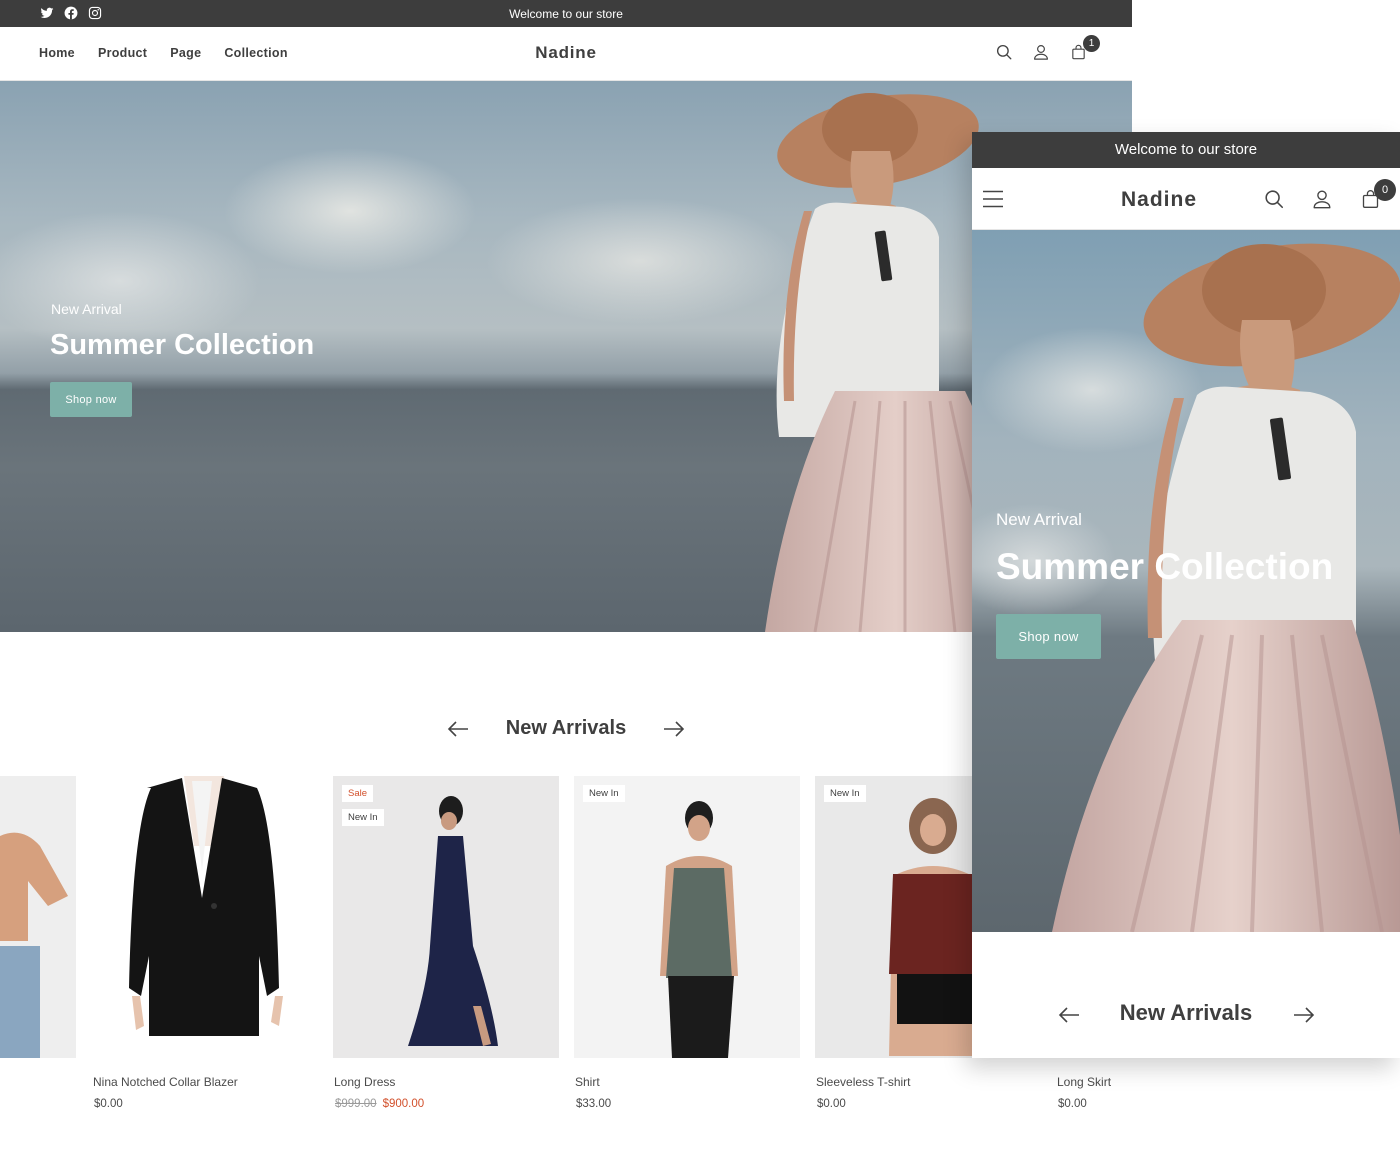 The width and height of the screenshot is (1400, 1160). What do you see at coordinates (356, 1104) in the screenshot?
I see `price-original: $999.00` at bounding box center [356, 1104].